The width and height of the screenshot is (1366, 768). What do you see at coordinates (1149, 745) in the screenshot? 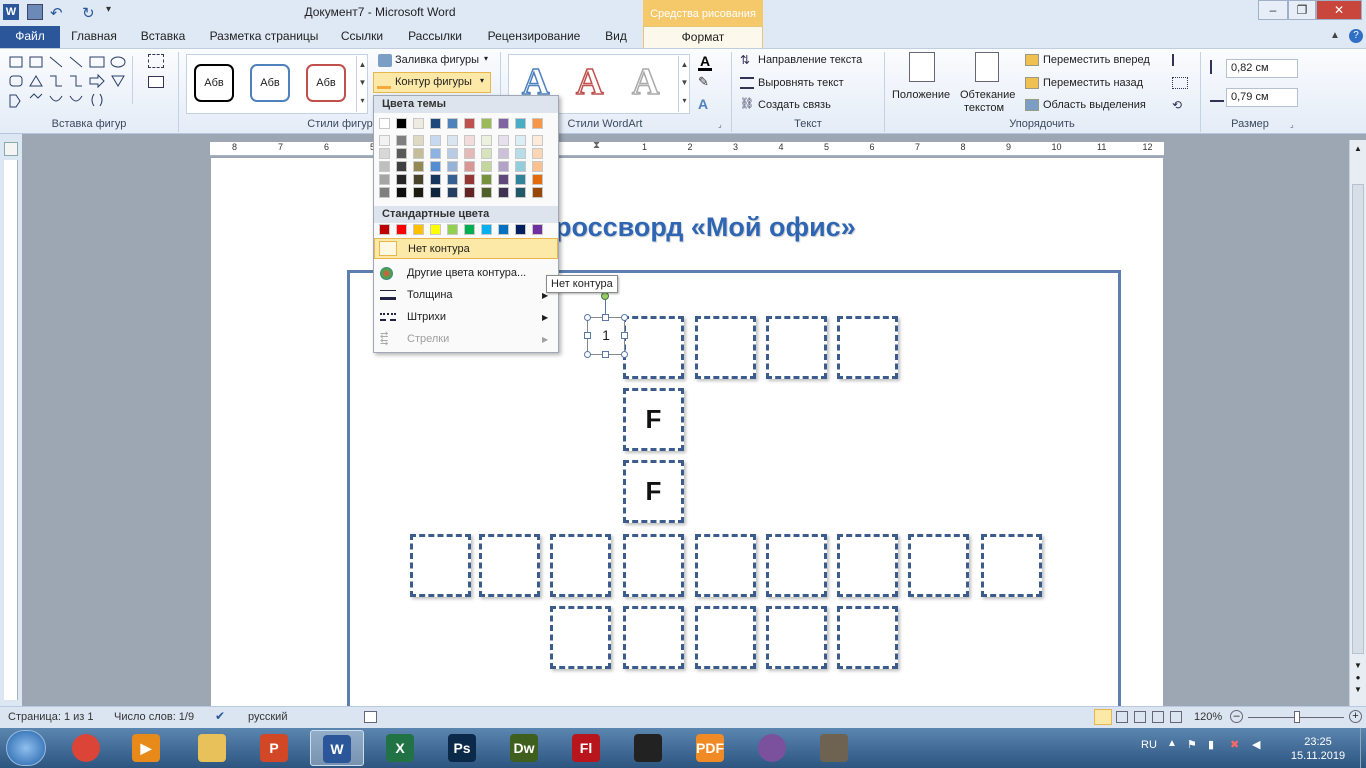
I see `input-language: RU` at bounding box center [1149, 745].